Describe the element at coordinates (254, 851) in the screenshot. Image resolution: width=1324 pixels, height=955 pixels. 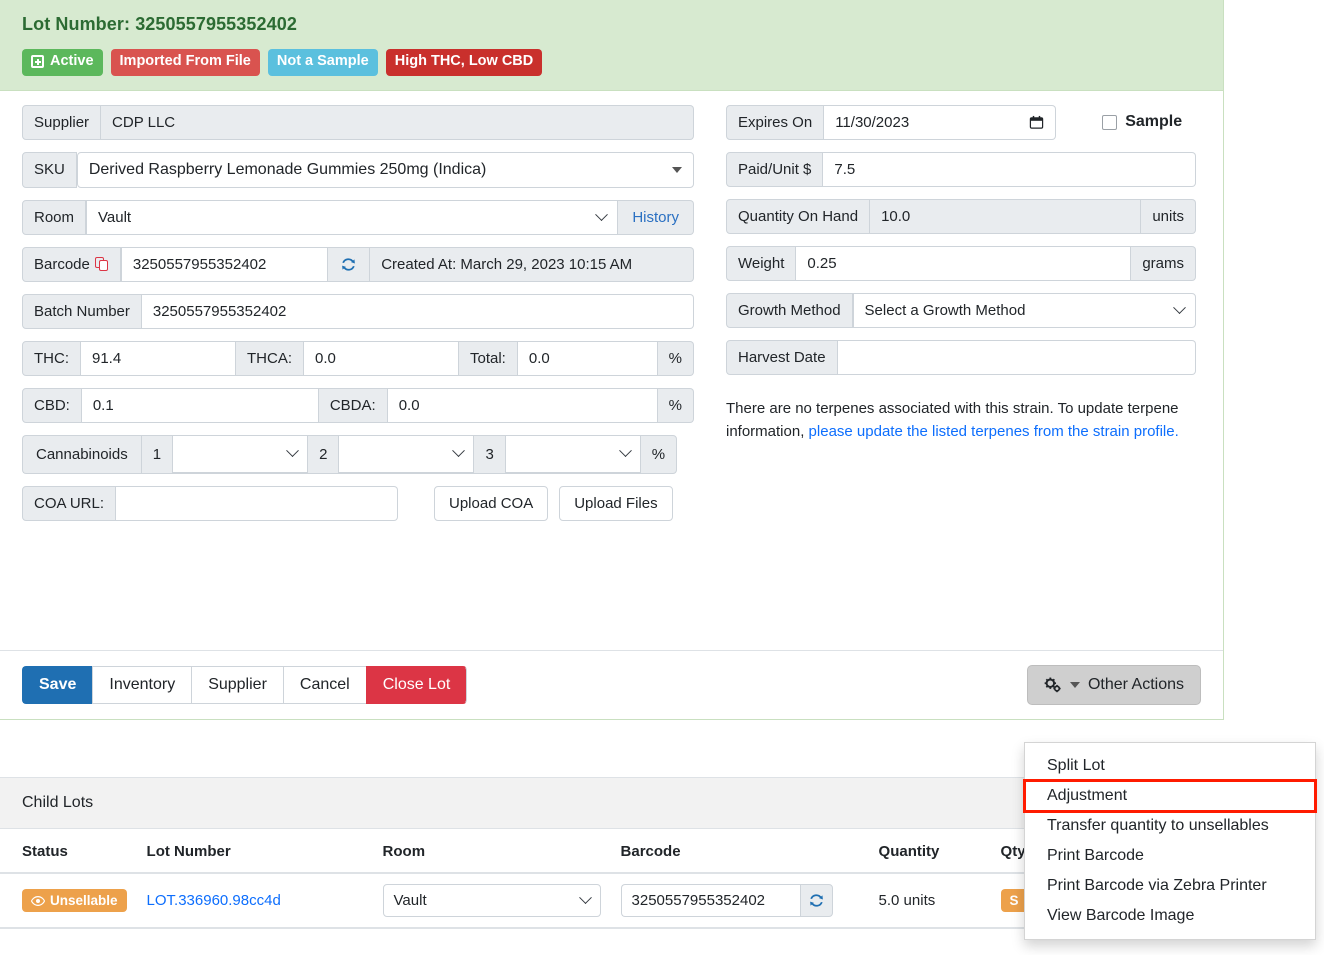
I see `column-header-lot-number: Lot Number` at that location.